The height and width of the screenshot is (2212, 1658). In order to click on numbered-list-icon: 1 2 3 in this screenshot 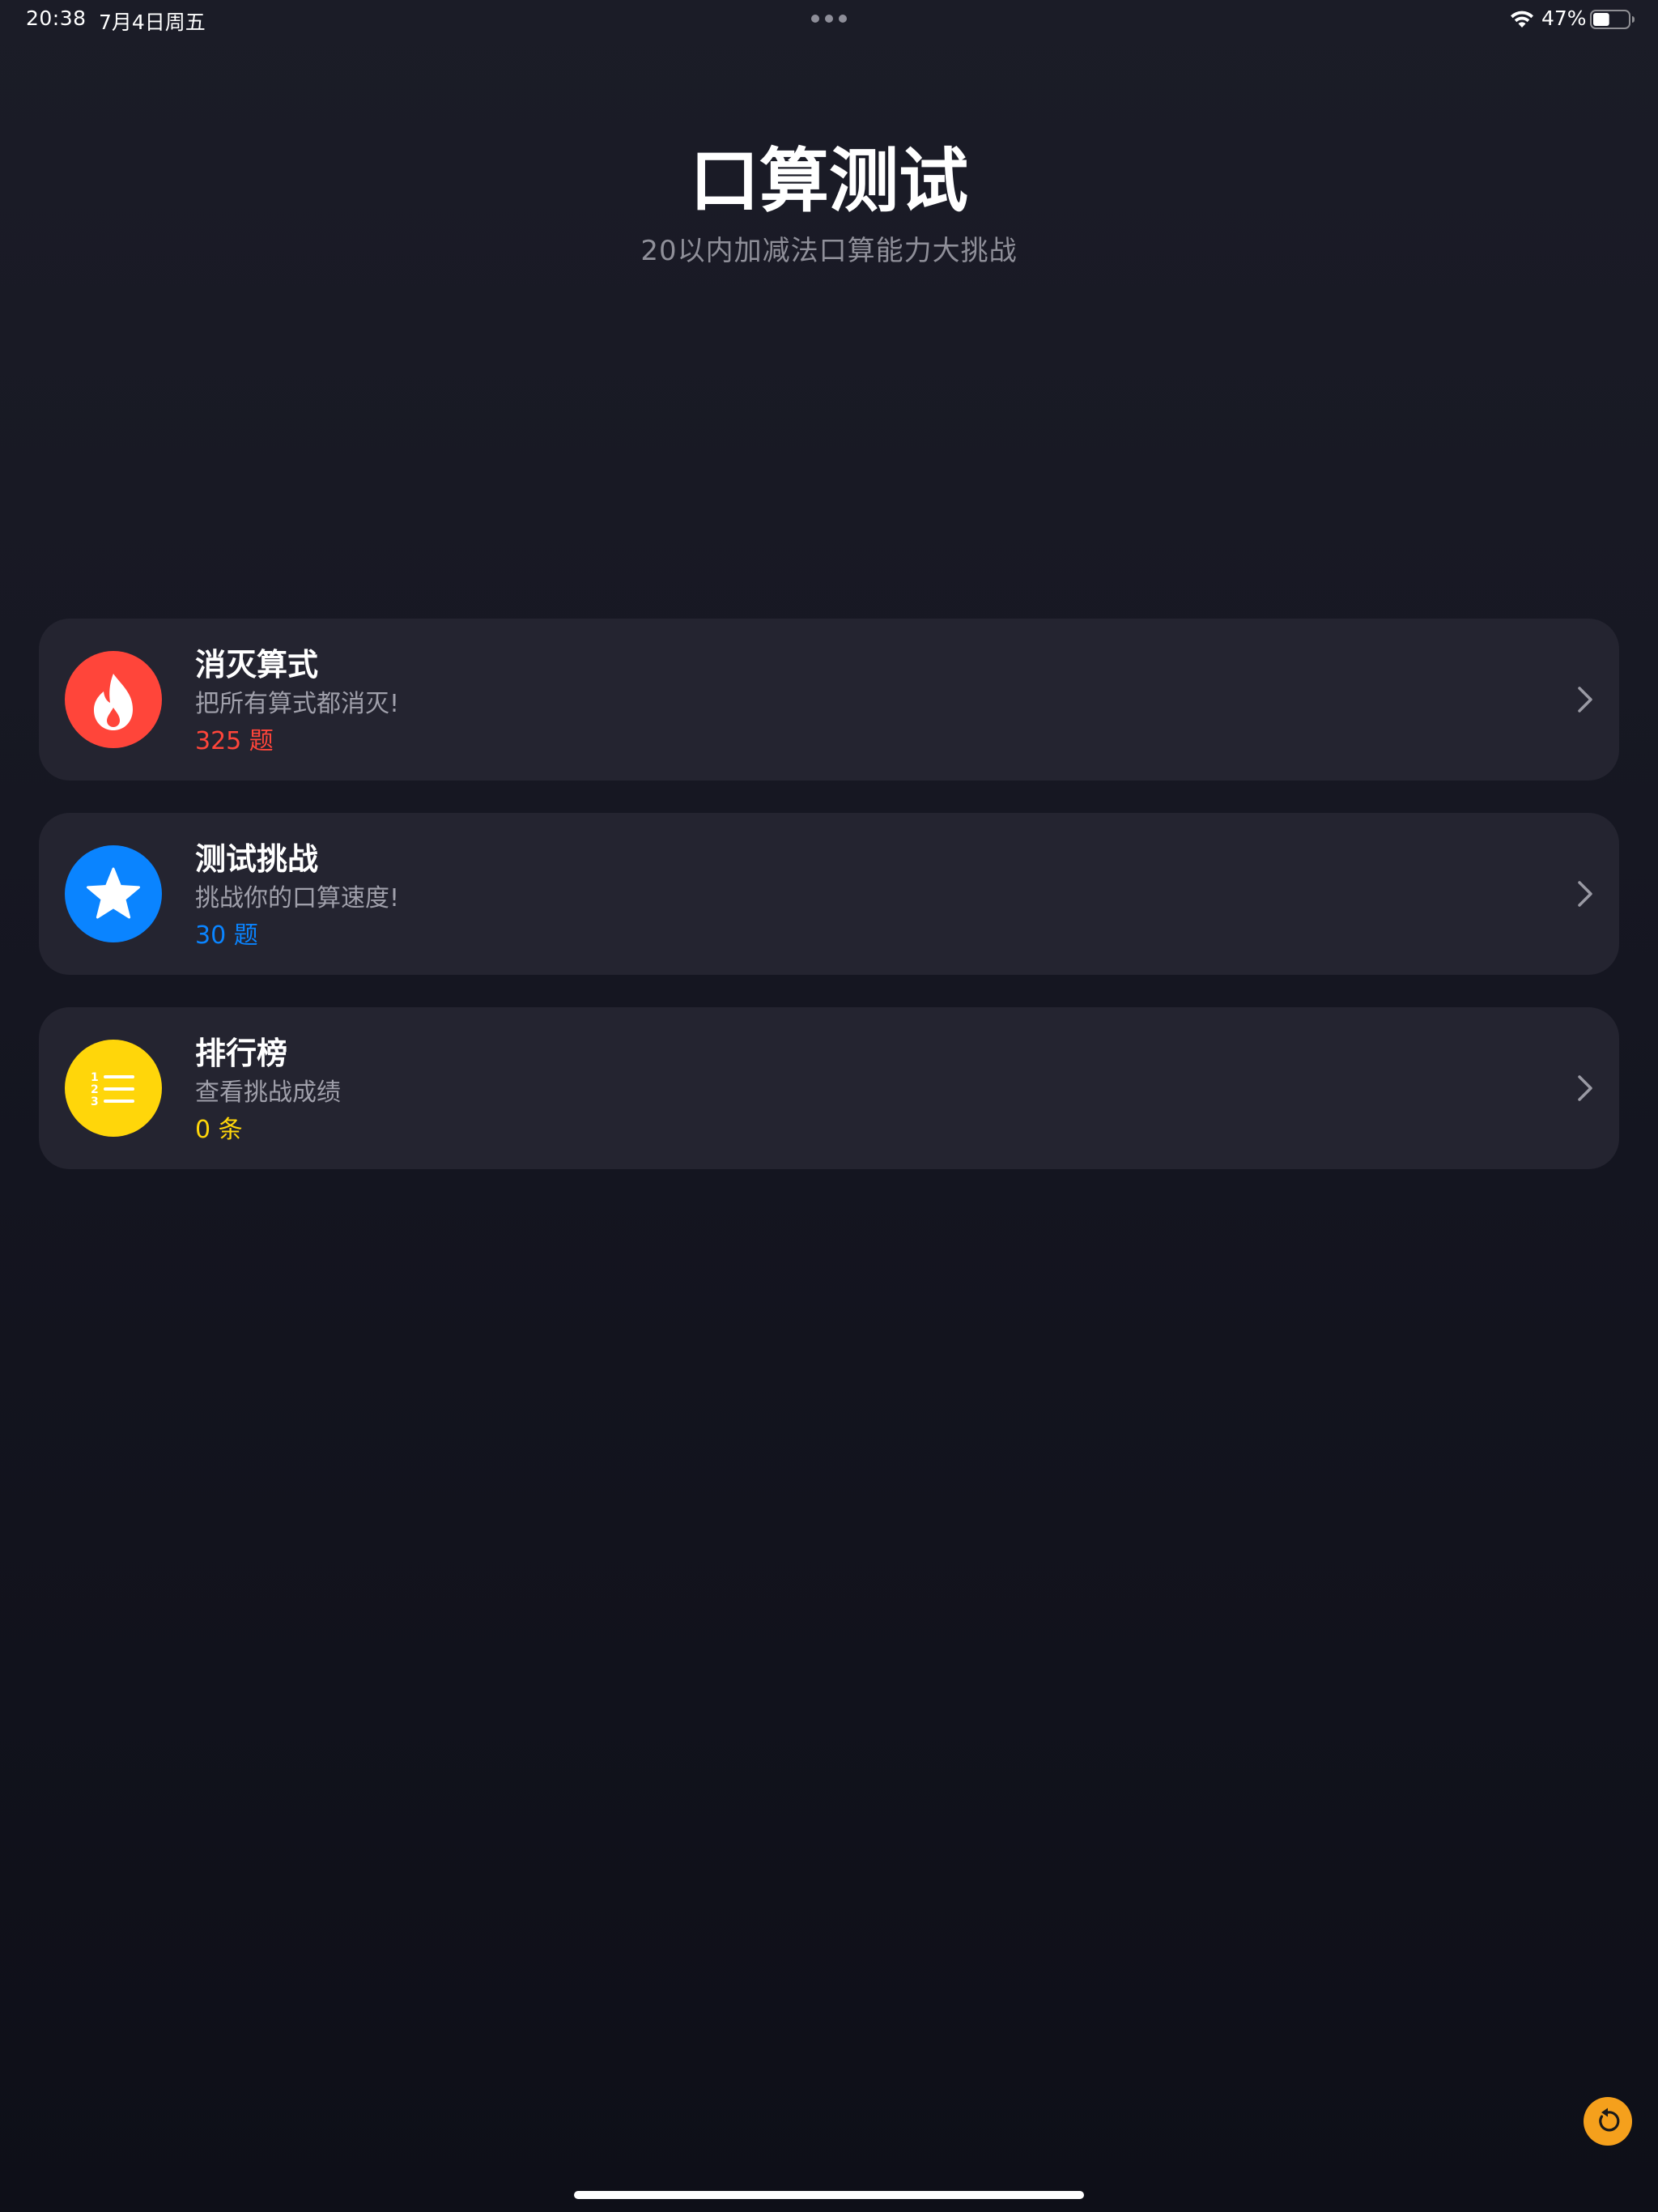, I will do `click(113, 1088)`.